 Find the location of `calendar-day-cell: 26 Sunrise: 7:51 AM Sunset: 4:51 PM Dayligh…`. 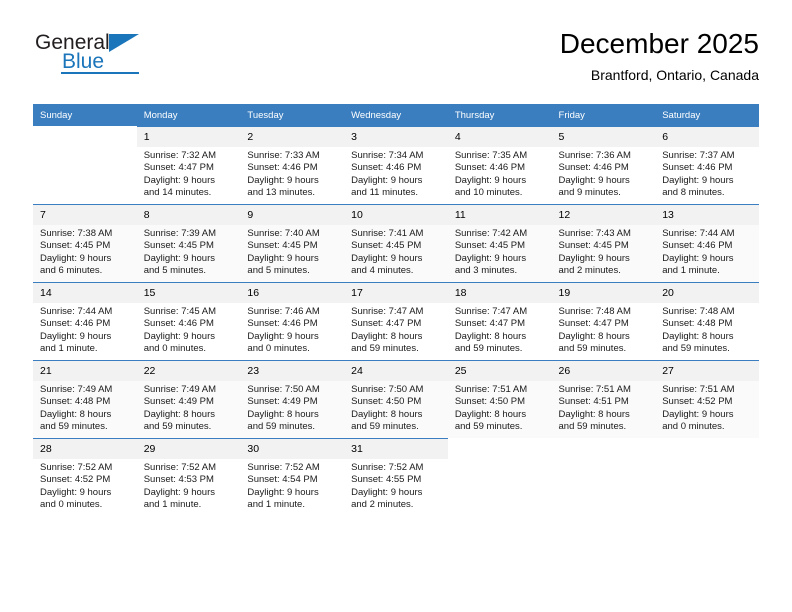

calendar-day-cell: 26 Sunrise: 7:51 AM Sunset: 4:51 PM Dayligh… is located at coordinates (603, 399).